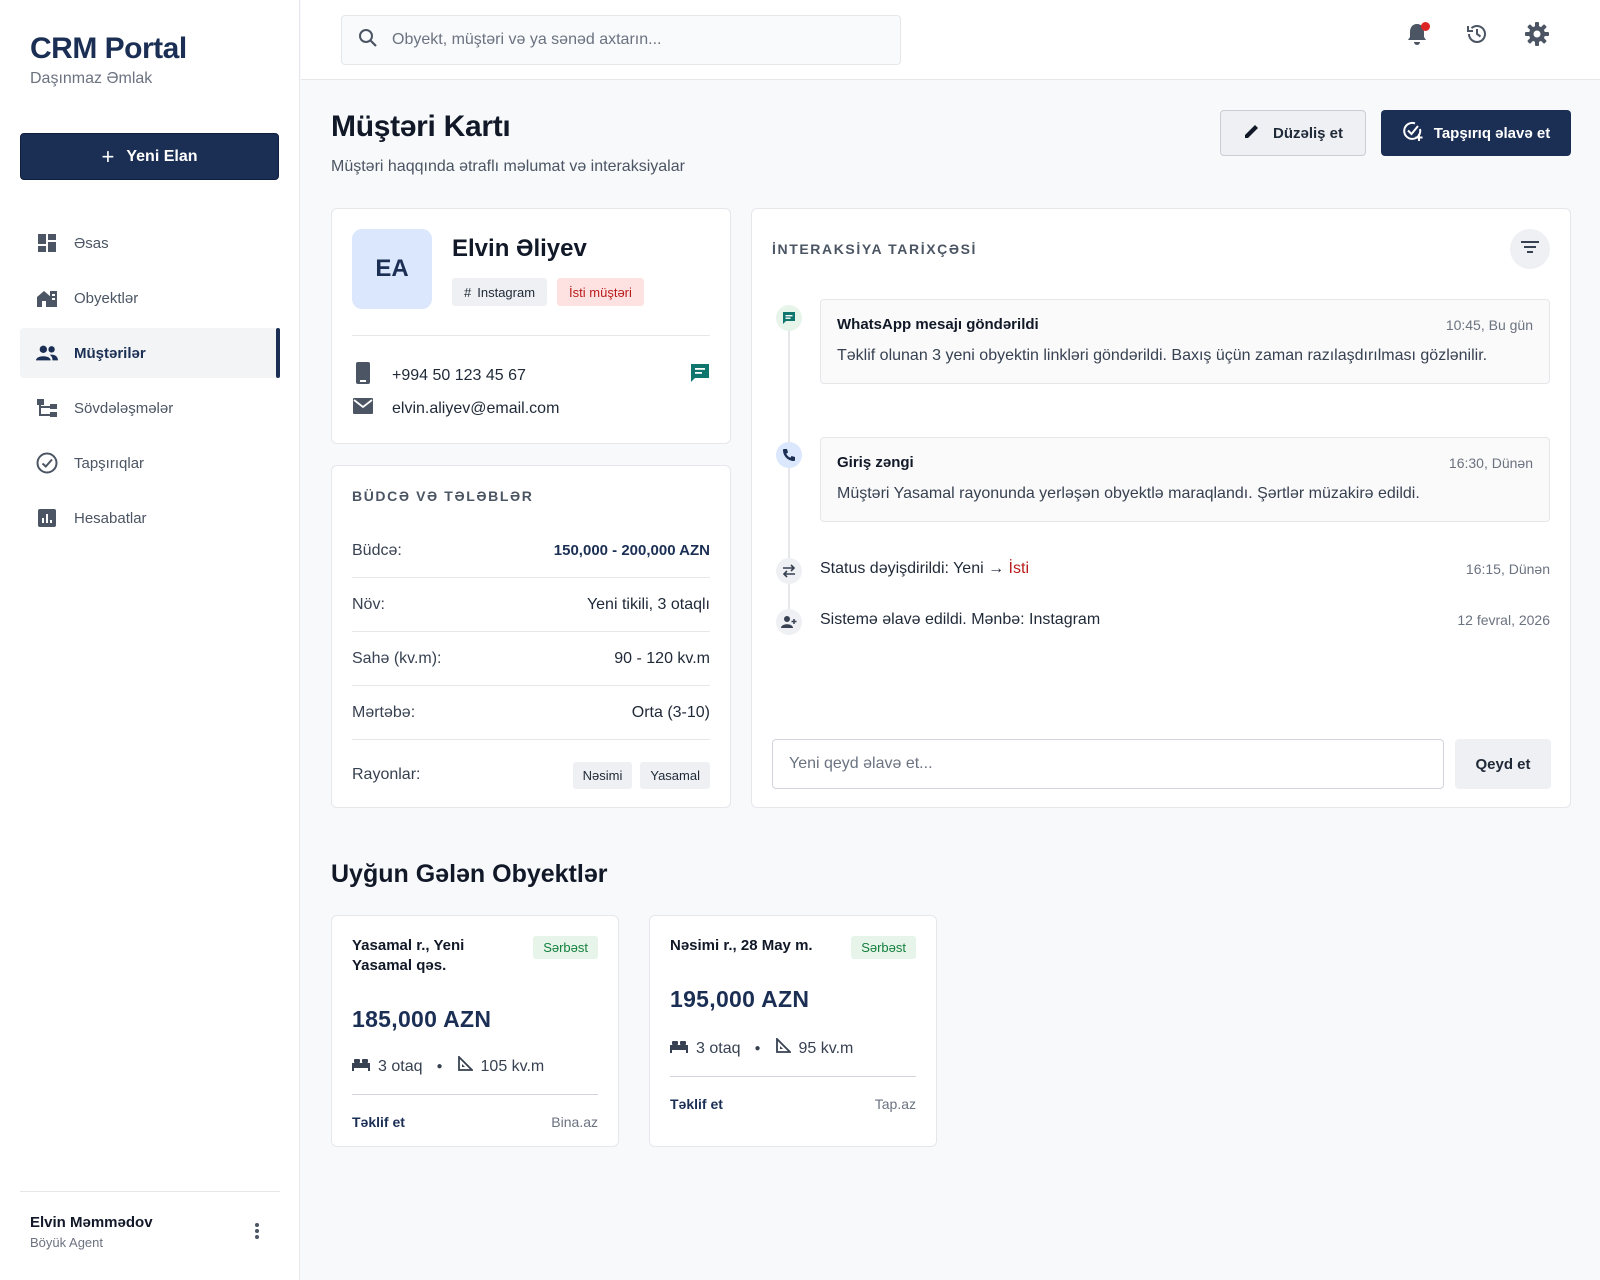 The image size is (1600, 1280). What do you see at coordinates (648, 604) in the screenshot?
I see `budget-value: Yeni tikili, 3 otaqlı` at bounding box center [648, 604].